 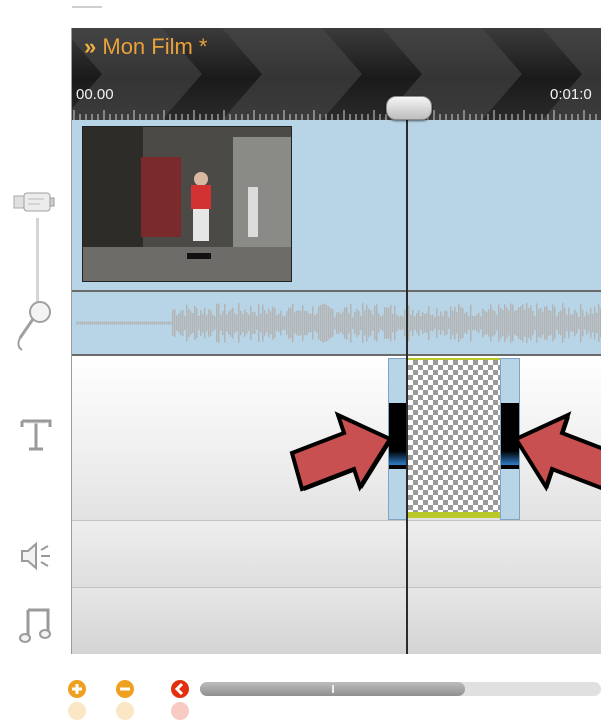 What do you see at coordinates (336, 554) in the screenshot?
I see `sound-effects-track` at bounding box center [336, 554].